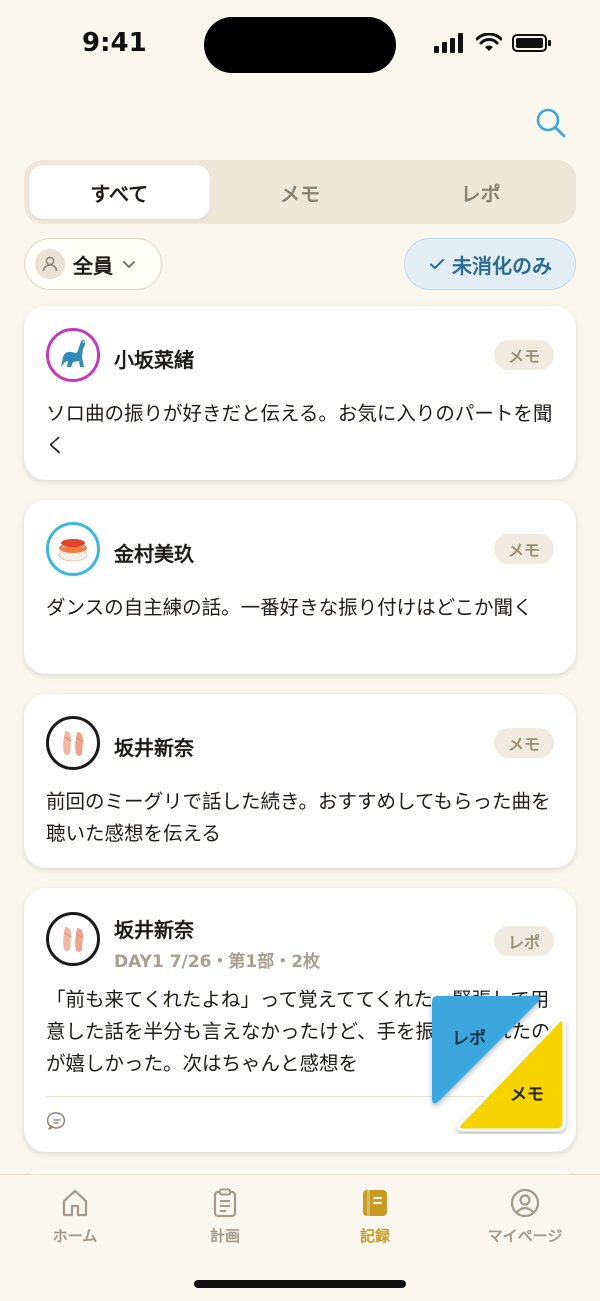 This screenshot has height=1301, width=600. I want to click on dynamic-island, so click(300, 45).